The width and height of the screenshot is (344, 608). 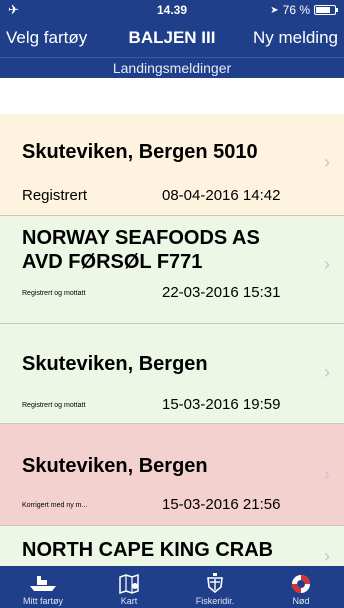 I want to click on tab-emergency: Nød, so click(x=301, y=587).